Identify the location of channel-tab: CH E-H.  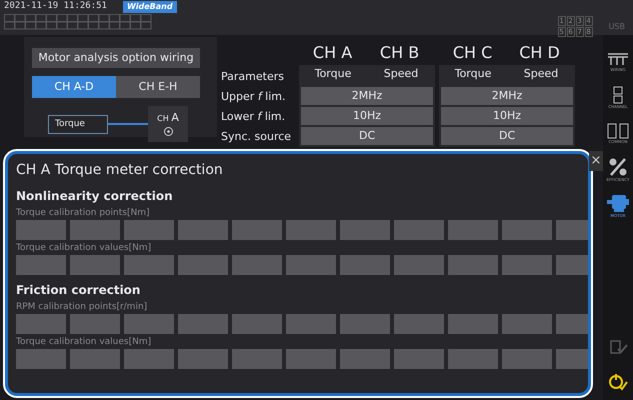
(158, 87).